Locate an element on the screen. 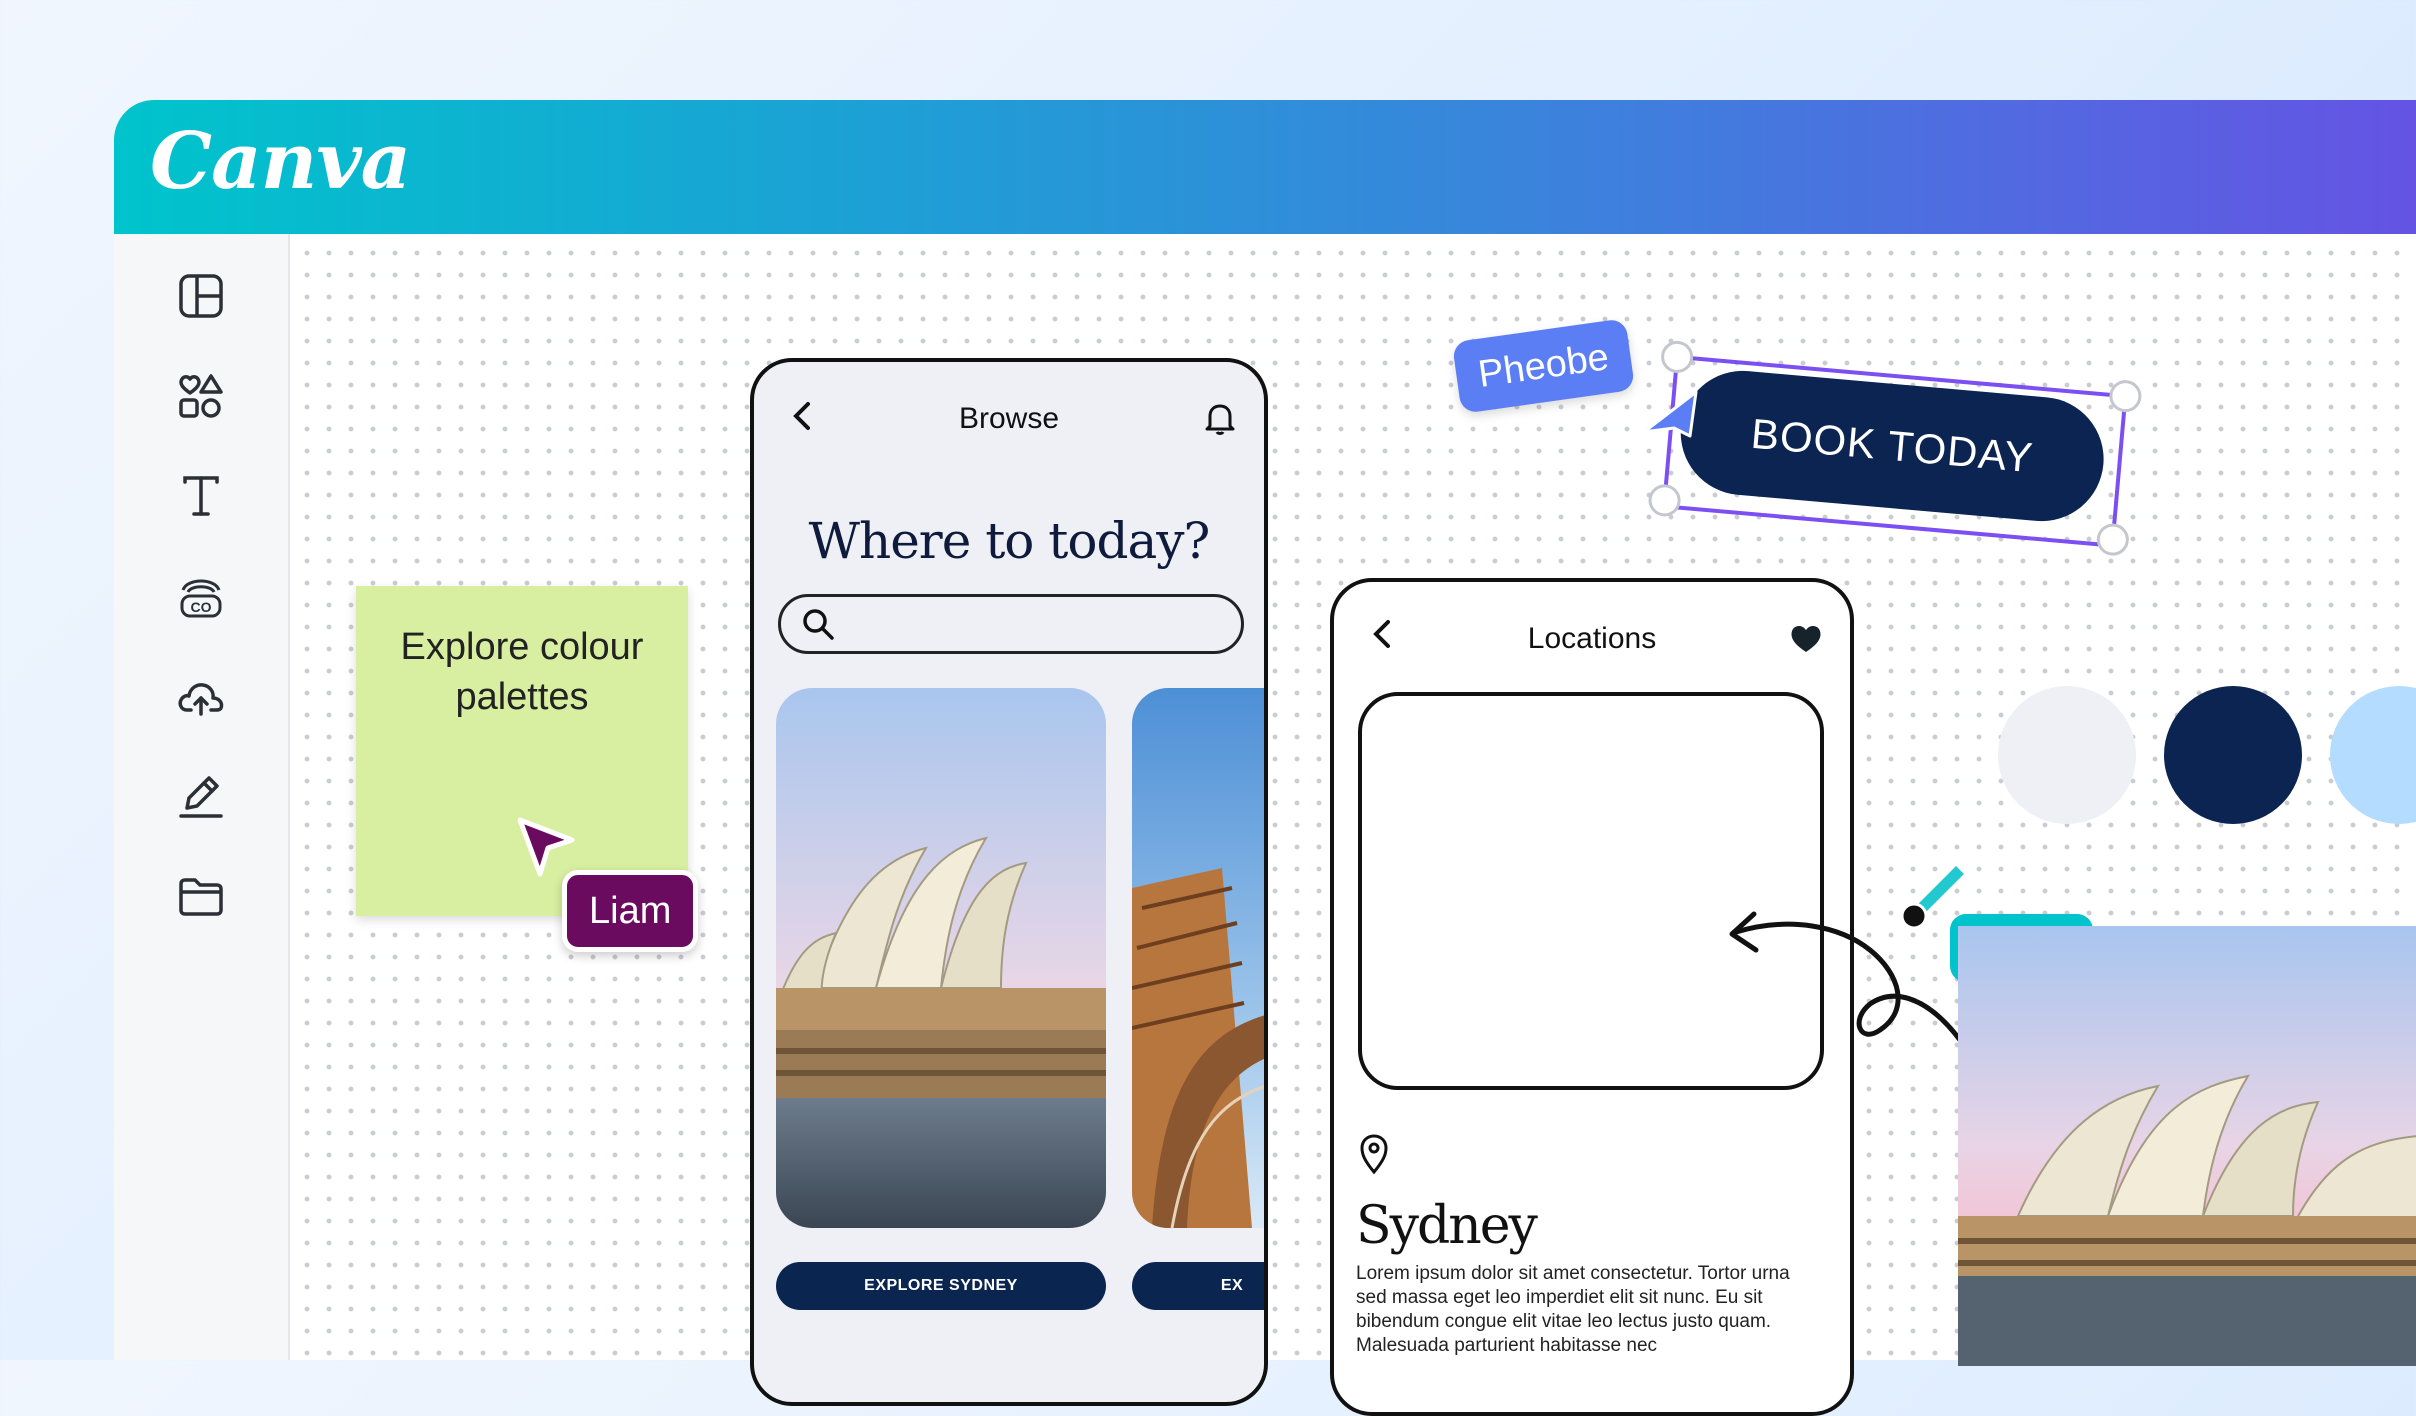 The image size is (2416, 1416). sydney-opera-house-image is located at coordinates (941, 958).